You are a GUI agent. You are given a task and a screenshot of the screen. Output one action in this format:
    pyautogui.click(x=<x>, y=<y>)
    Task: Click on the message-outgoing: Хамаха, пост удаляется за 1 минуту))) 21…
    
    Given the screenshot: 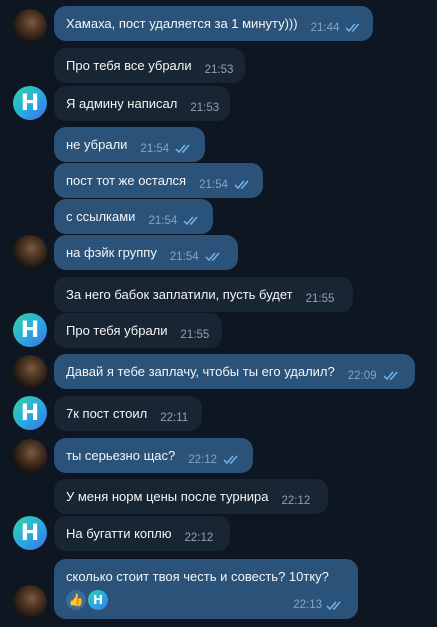 What is the action you would take?
    pyautogui.click(x=213, y=23)
    